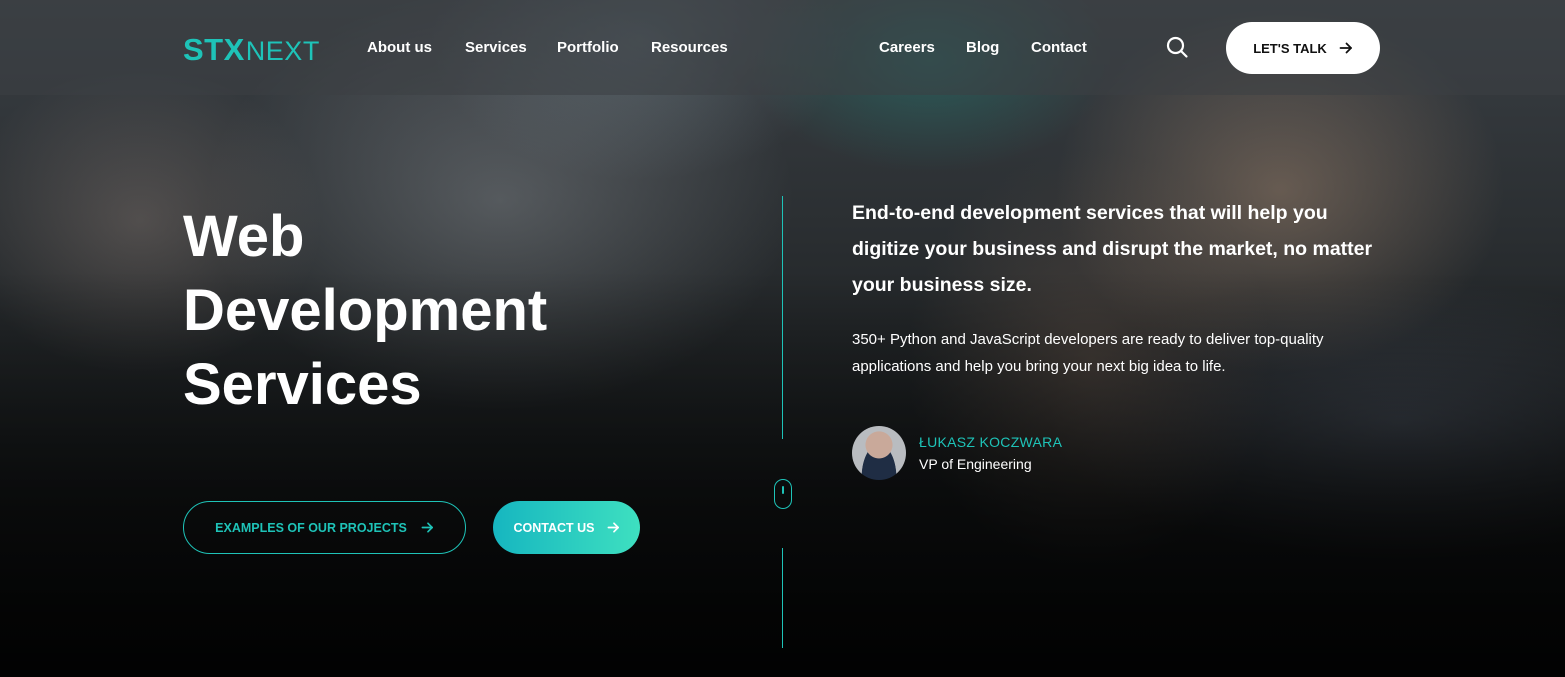 Image resolution: width=1565 pixels, height=677 pixels. I want to click on author-name: ŁUKASZ KOCZWARA, so click(991, 442).